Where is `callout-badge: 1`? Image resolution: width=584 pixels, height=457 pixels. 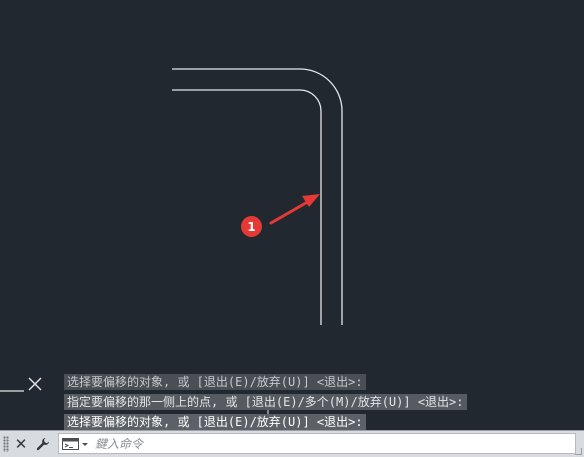 callout-badge: 1 is located at coordinates (251, 226).